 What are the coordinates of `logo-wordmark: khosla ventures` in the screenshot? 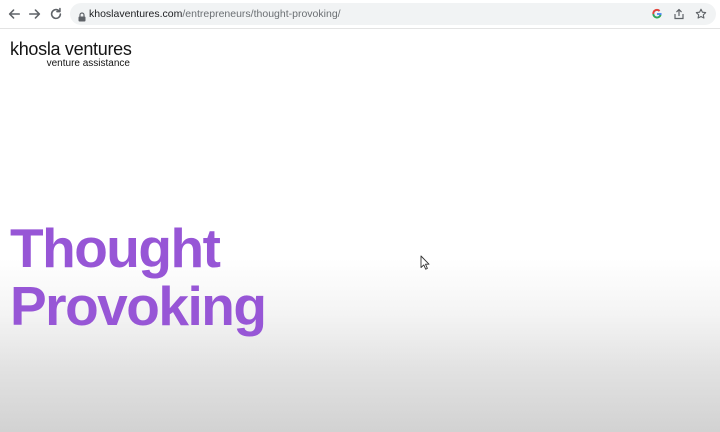 It's located at (71, 49).